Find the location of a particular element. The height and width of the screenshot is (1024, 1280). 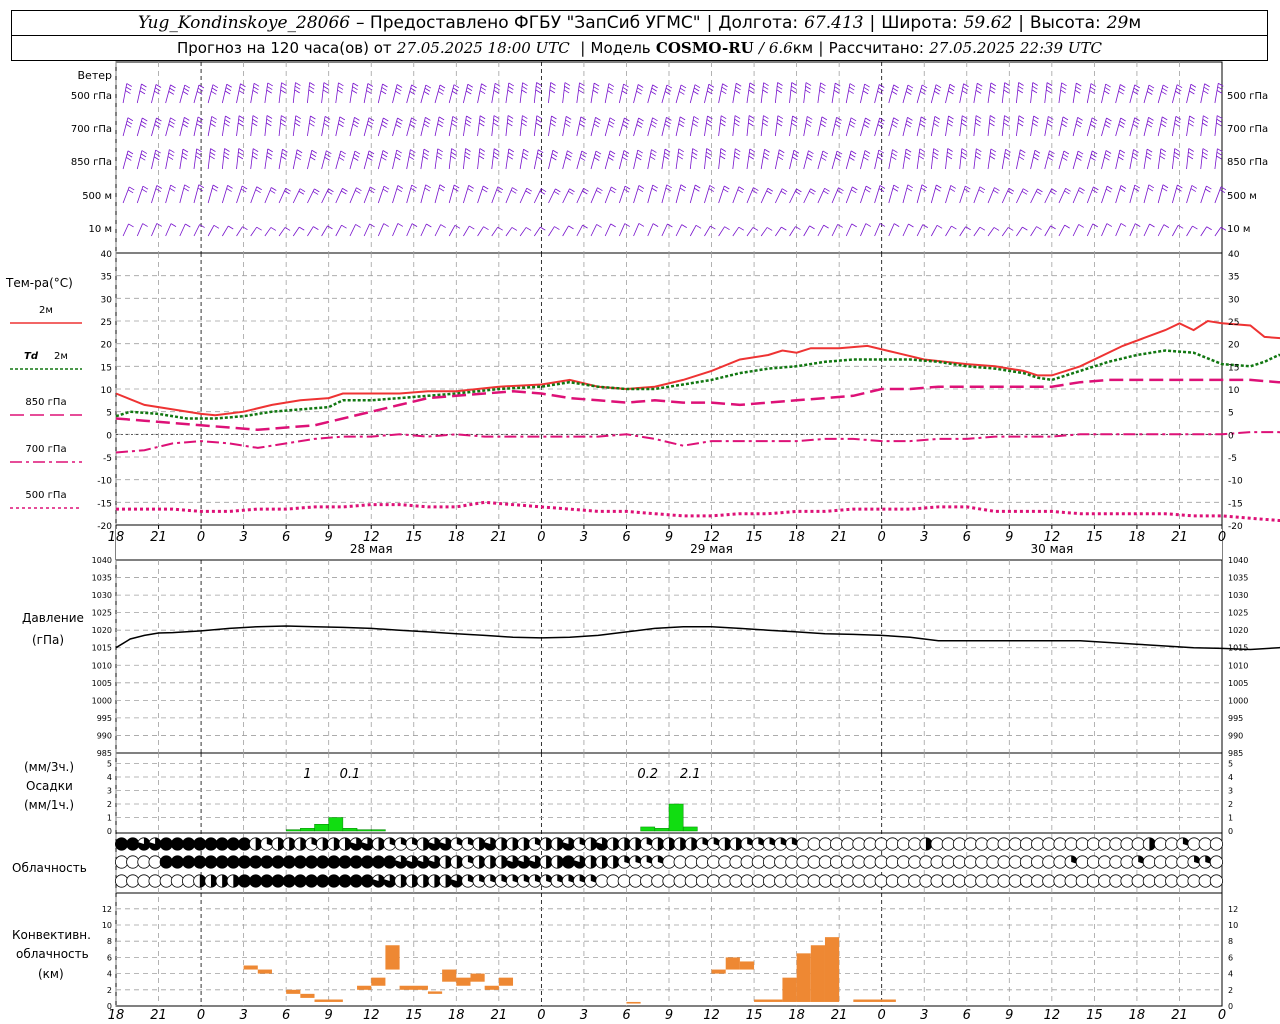

precip-3h-label: 0.1 is located at coordinates (350, 774).